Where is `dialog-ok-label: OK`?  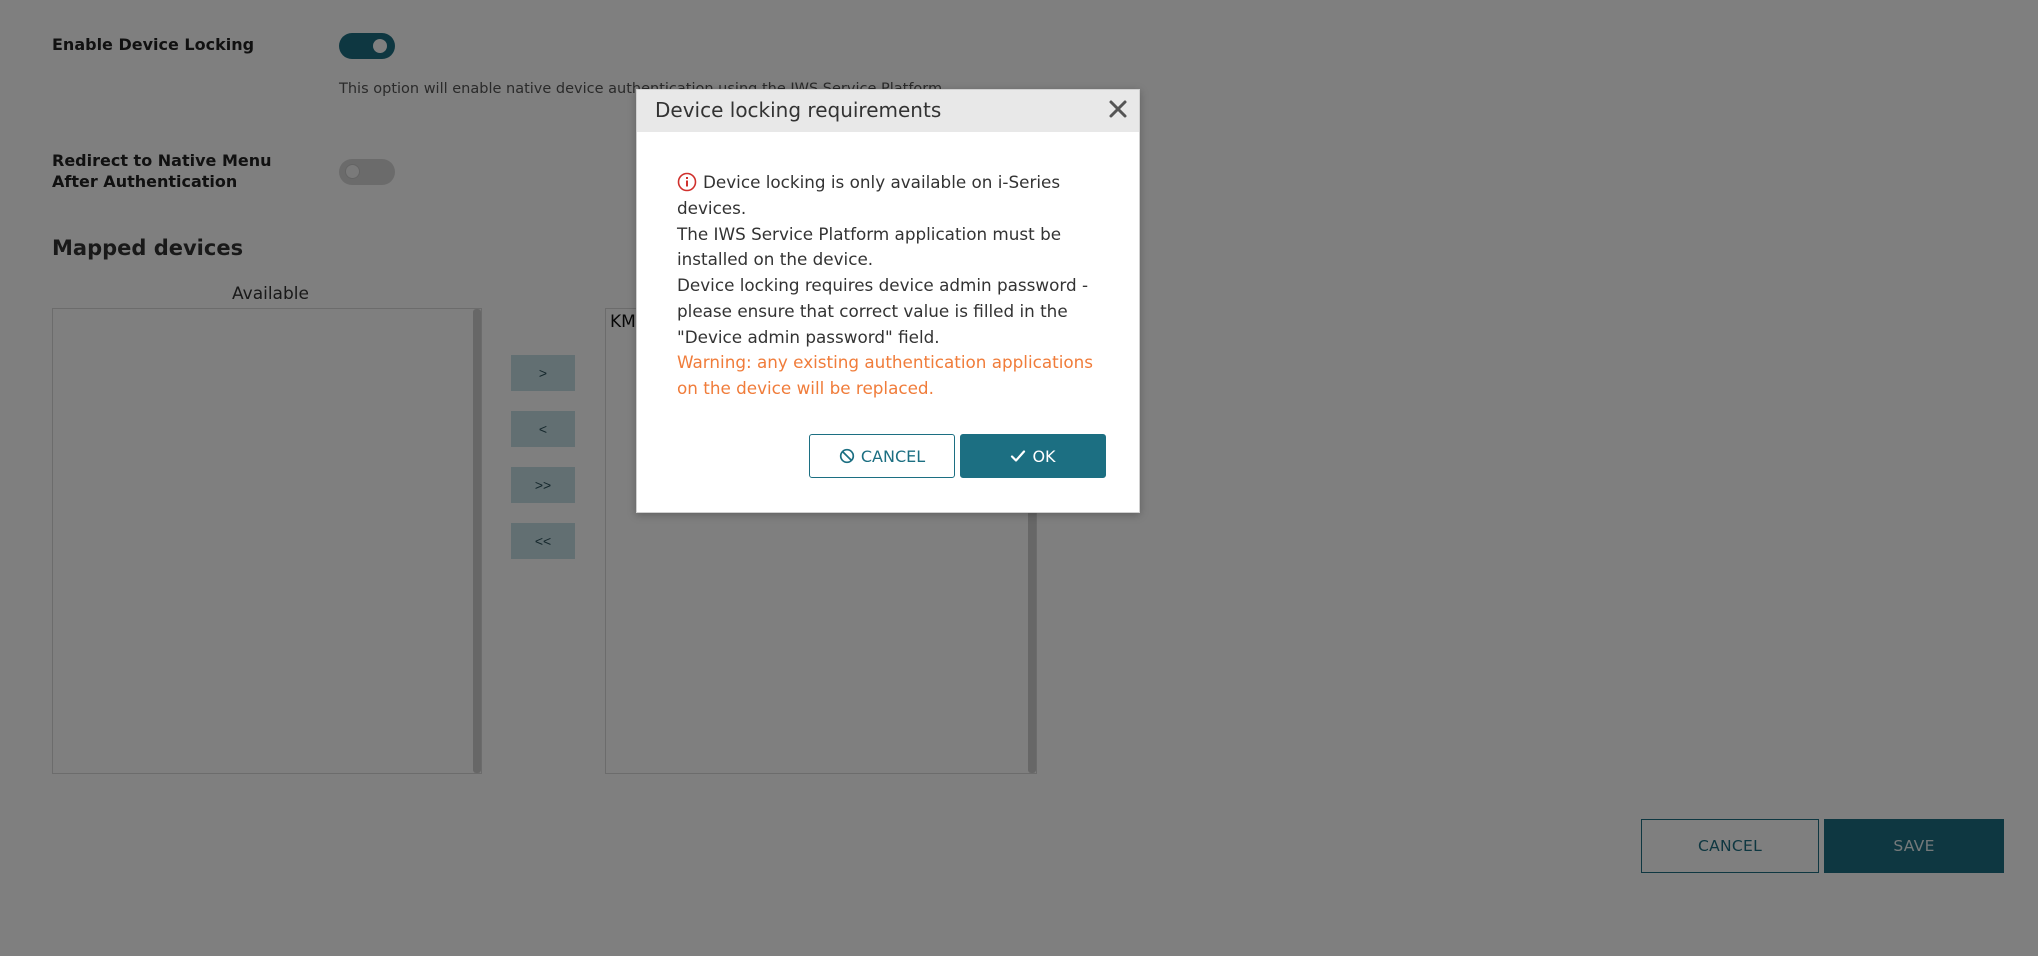
dialog-ok-label: OK is located at coordinates (1044, 456).